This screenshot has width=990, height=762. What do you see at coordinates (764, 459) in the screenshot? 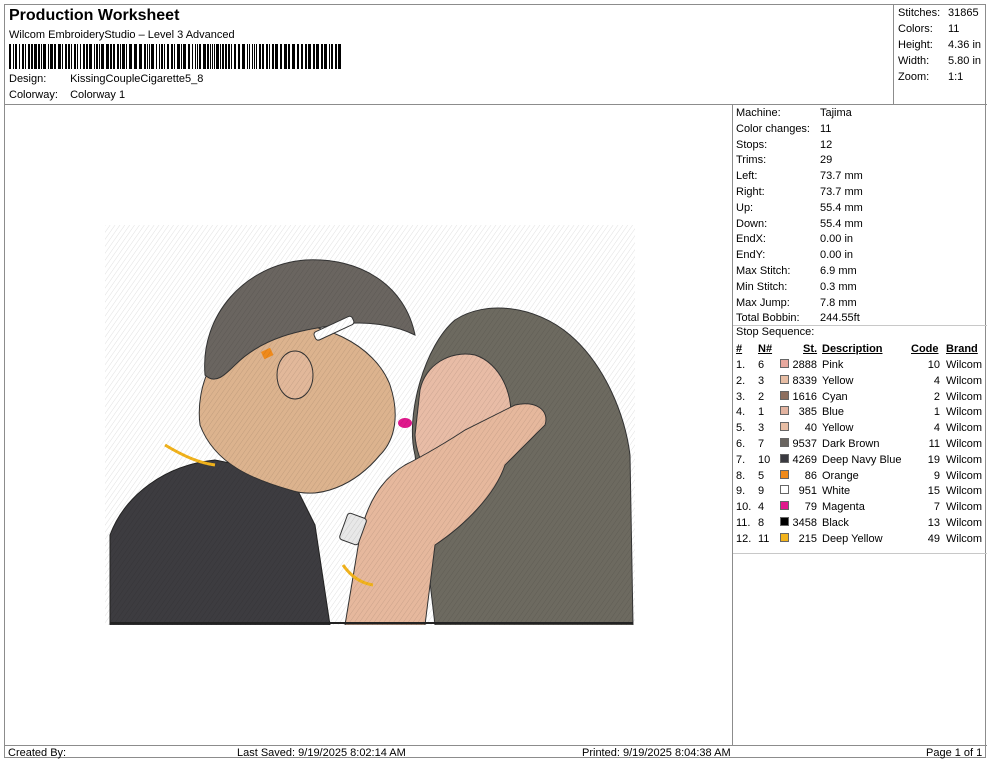
I see `cell-needle: 10` at bounding box center [764, 459].